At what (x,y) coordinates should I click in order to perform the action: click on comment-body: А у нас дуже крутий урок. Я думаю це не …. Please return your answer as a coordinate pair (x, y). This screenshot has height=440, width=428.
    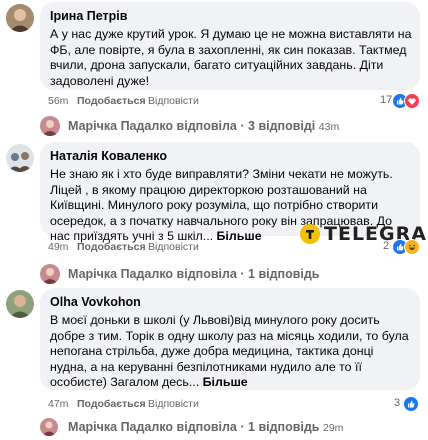
    Looking at the image, I should click on (231, 57).